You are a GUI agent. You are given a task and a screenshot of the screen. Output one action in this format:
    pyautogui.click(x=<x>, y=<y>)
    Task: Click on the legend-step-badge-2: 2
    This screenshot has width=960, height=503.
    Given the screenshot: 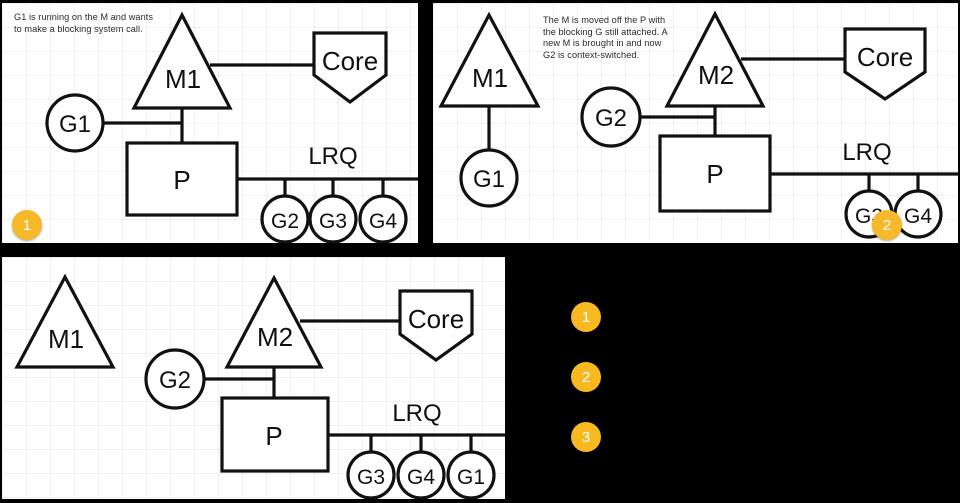 What is the action you would take?
    pyautogui.click(x=586, y=377)
    